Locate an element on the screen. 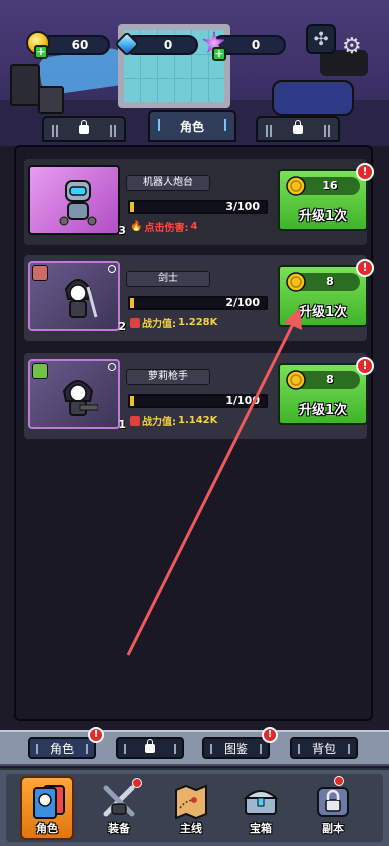 Image resolution: width=389 pixels, height=846 pixels. sub-tab-backpack: 背包 is located at coordinates (324, 748).